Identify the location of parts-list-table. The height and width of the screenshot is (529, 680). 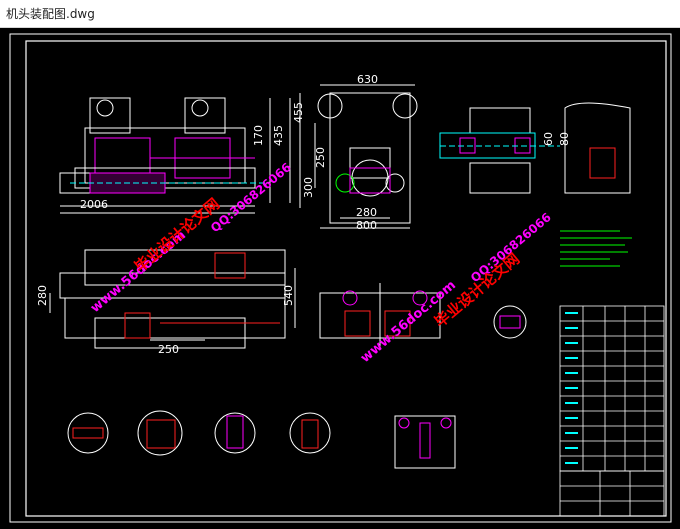
(612, 411).